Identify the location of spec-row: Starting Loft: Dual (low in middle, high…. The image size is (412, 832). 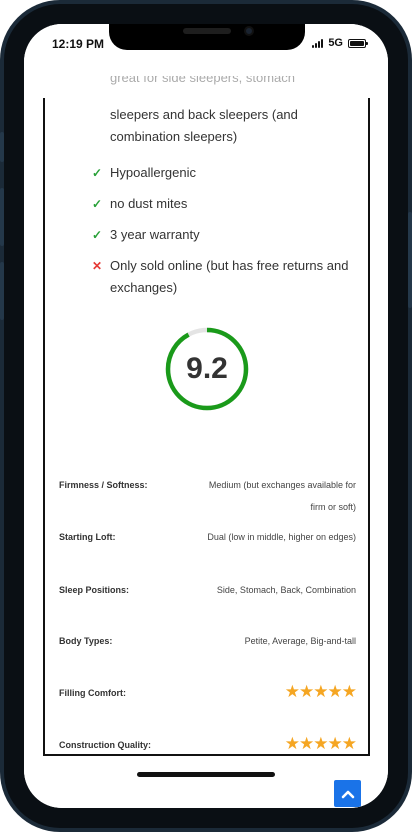
(207, 548).